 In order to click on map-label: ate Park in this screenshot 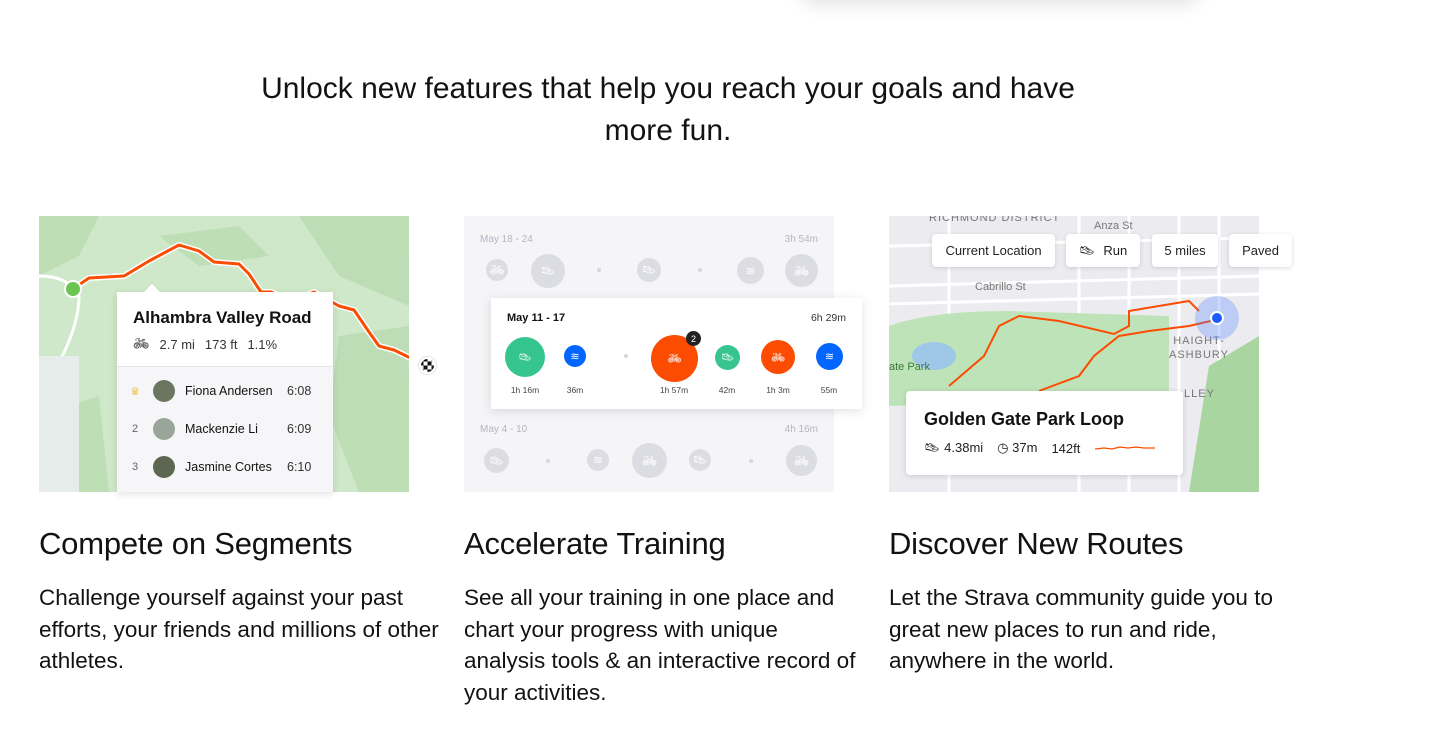, I will do `click(909, 367)`.